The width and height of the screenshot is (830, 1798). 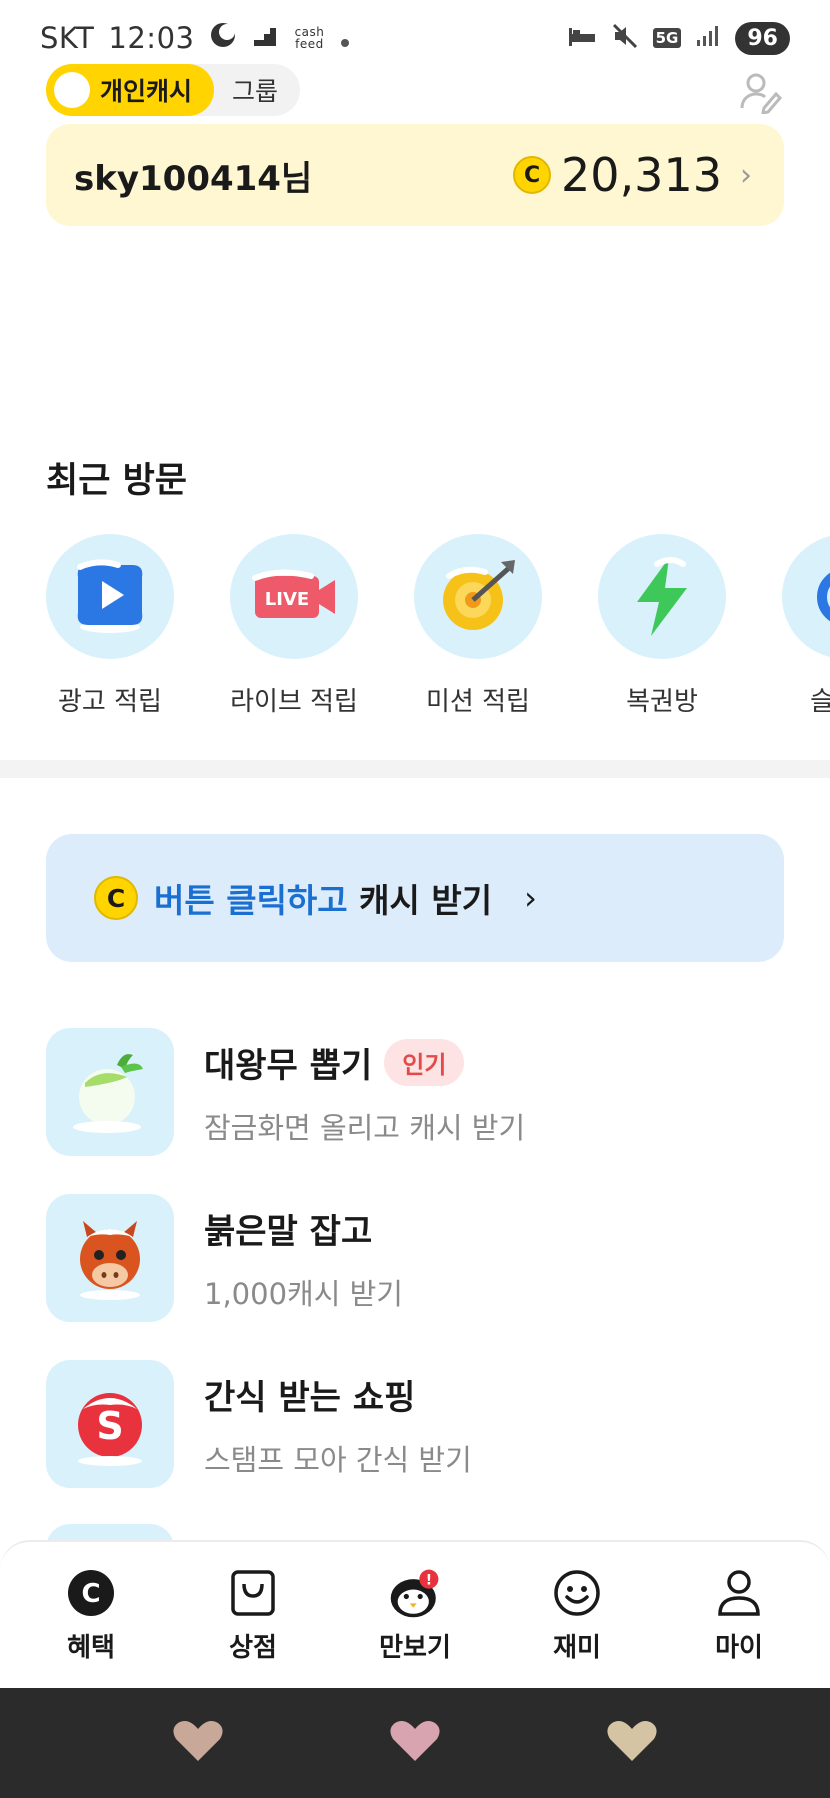 What do you see at coordinates (151, 38) in the screenshot?
I see `clock: 12:03` at bounding box center [151, 38].